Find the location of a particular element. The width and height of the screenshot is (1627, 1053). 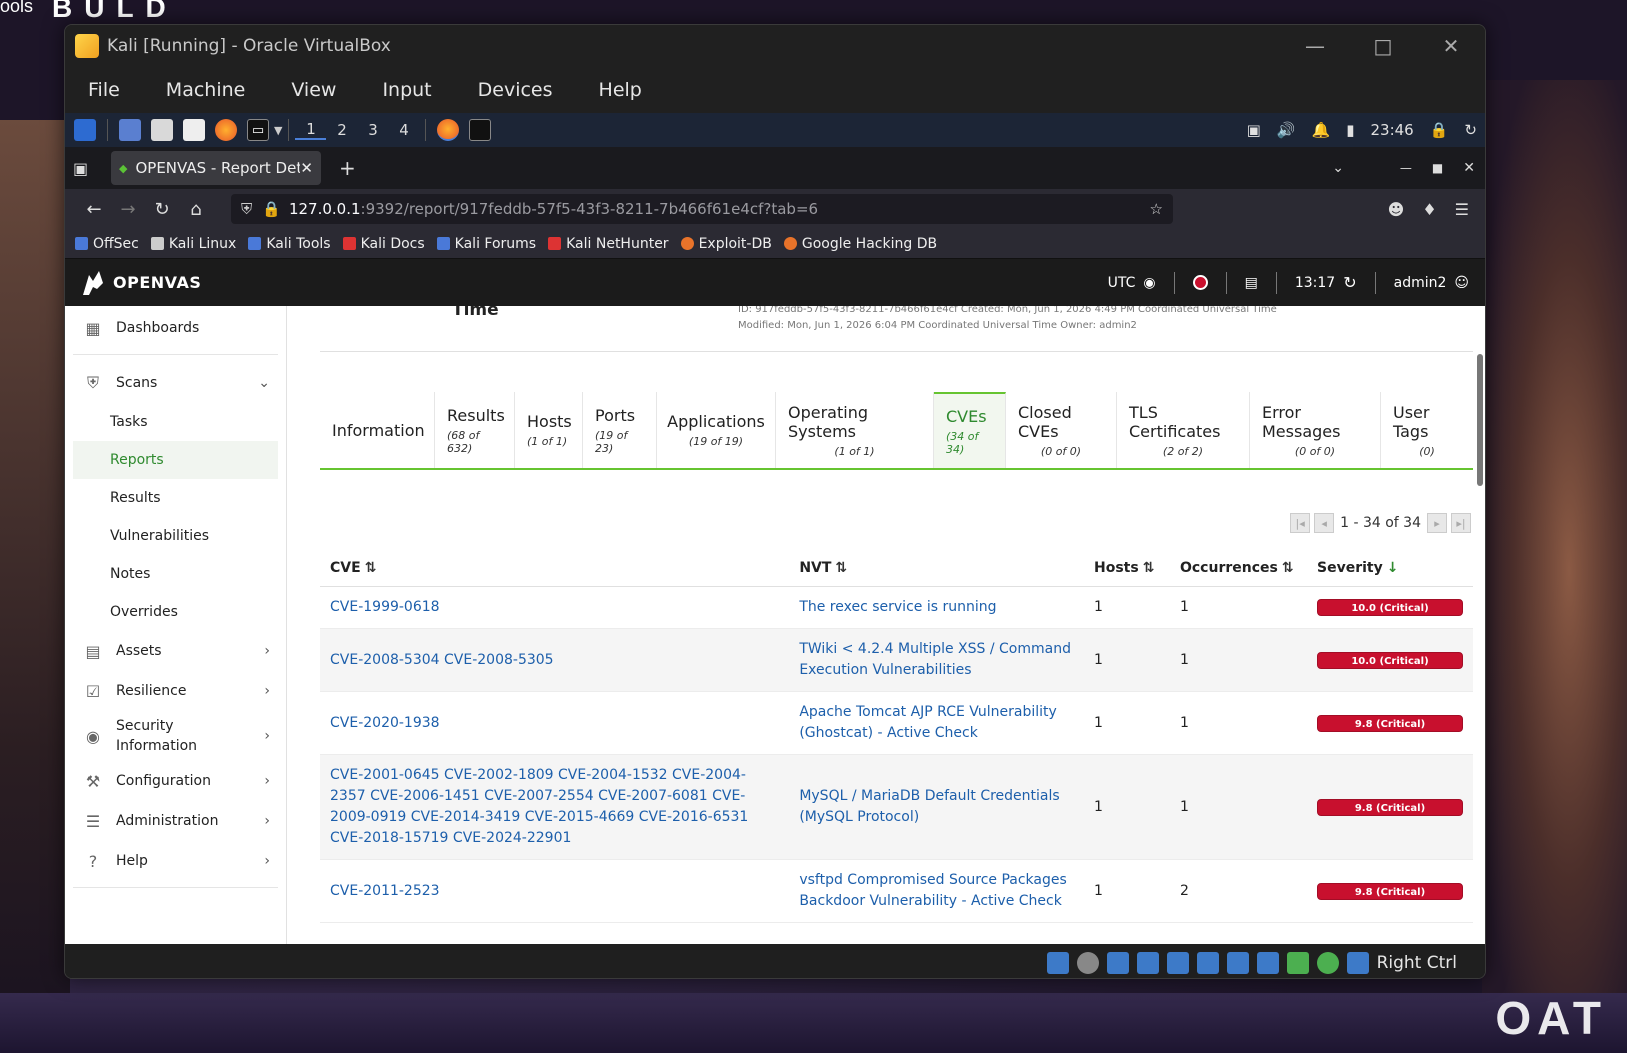

keyboard-capture-icon is located at coordinates (1357, 963).